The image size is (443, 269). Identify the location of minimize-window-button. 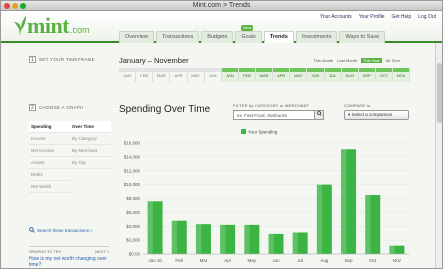
(15, 6).